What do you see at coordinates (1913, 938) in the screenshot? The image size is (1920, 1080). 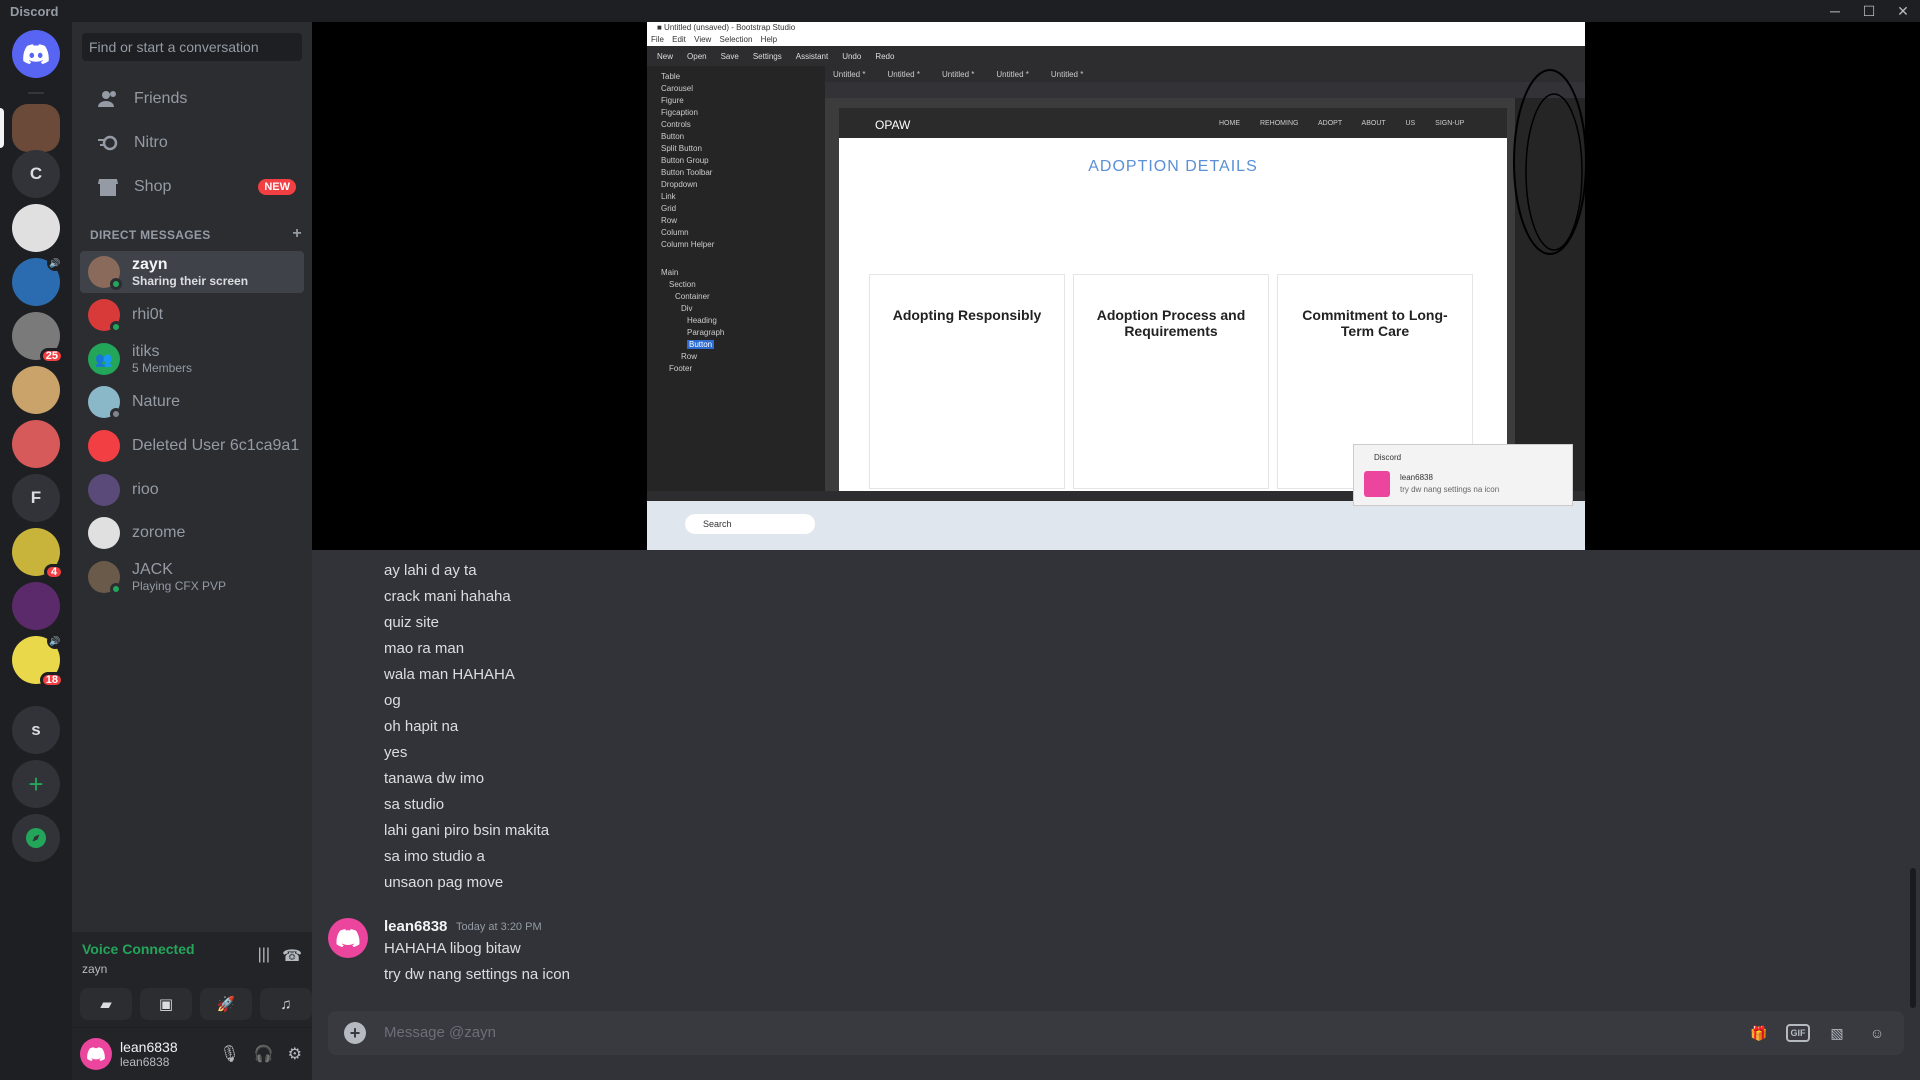 I see `message-scrollbar` at bounding box center [1913, 938].